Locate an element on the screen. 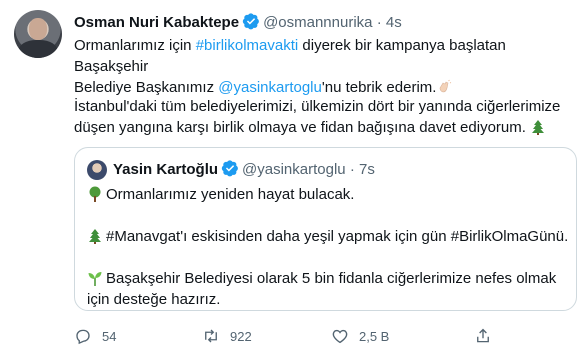 This screenshot has width=585, height=355. retweet-icon is located at coordinates (211, 336).